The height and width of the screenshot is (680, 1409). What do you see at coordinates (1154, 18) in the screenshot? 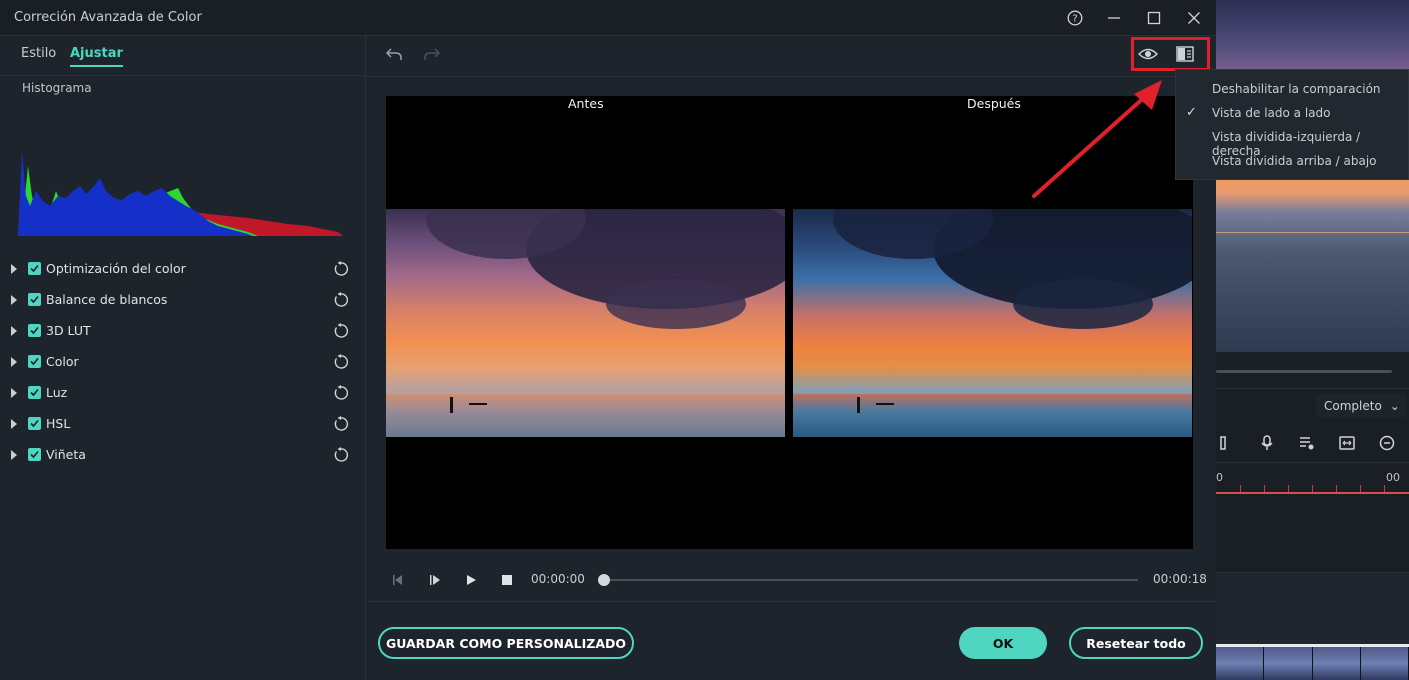
I see `maximize-icon` at bounding box center [1154, 18].